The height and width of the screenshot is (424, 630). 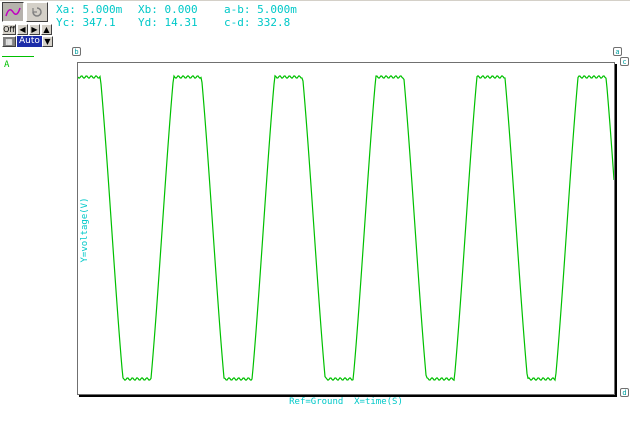 What do you see at coordinates (76, 51) in the screenshot?
I see `cursor-b-tag: b` at bounding box center [76, 51].